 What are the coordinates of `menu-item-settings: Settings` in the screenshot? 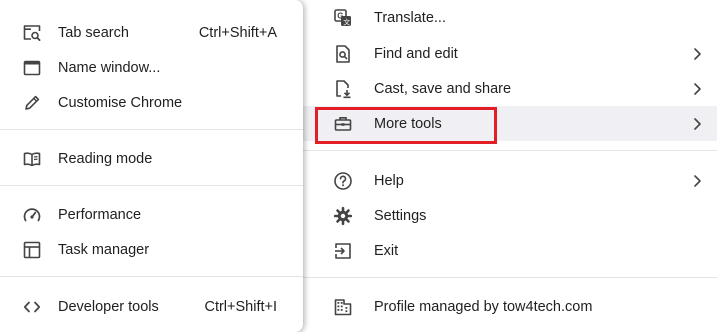 It's located at (510, 215).